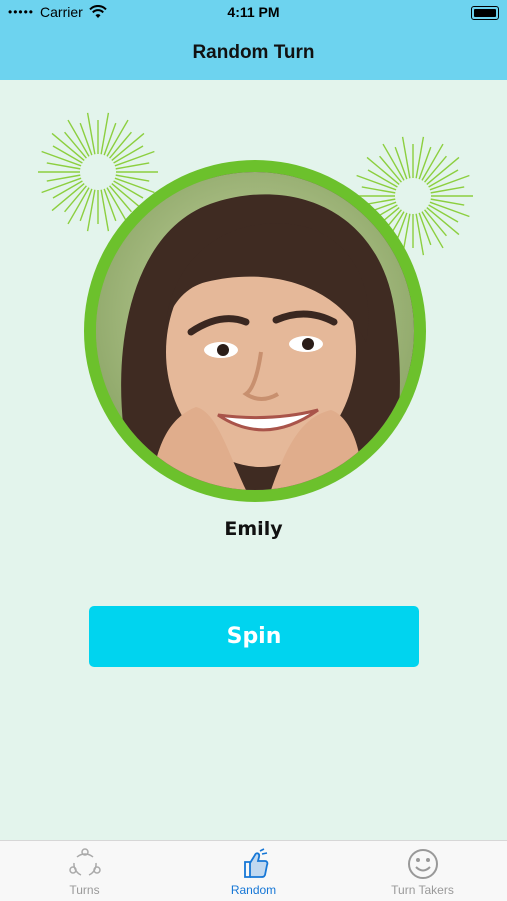 This screenshot has height=901, width=507. What do you see at coordinates (253, 890) in the screenshot?
I see `tab-label: Random` at bounding box center [253, 890].